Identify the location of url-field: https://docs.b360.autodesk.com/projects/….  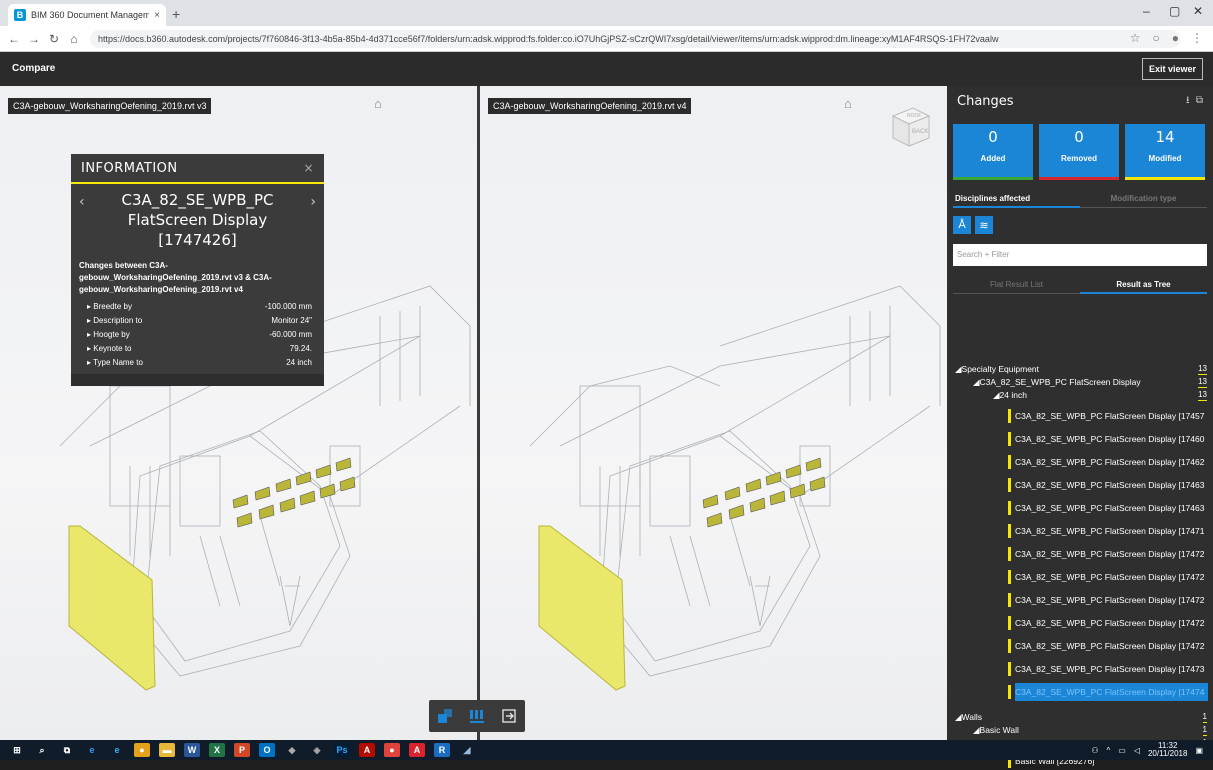
(635, 38).